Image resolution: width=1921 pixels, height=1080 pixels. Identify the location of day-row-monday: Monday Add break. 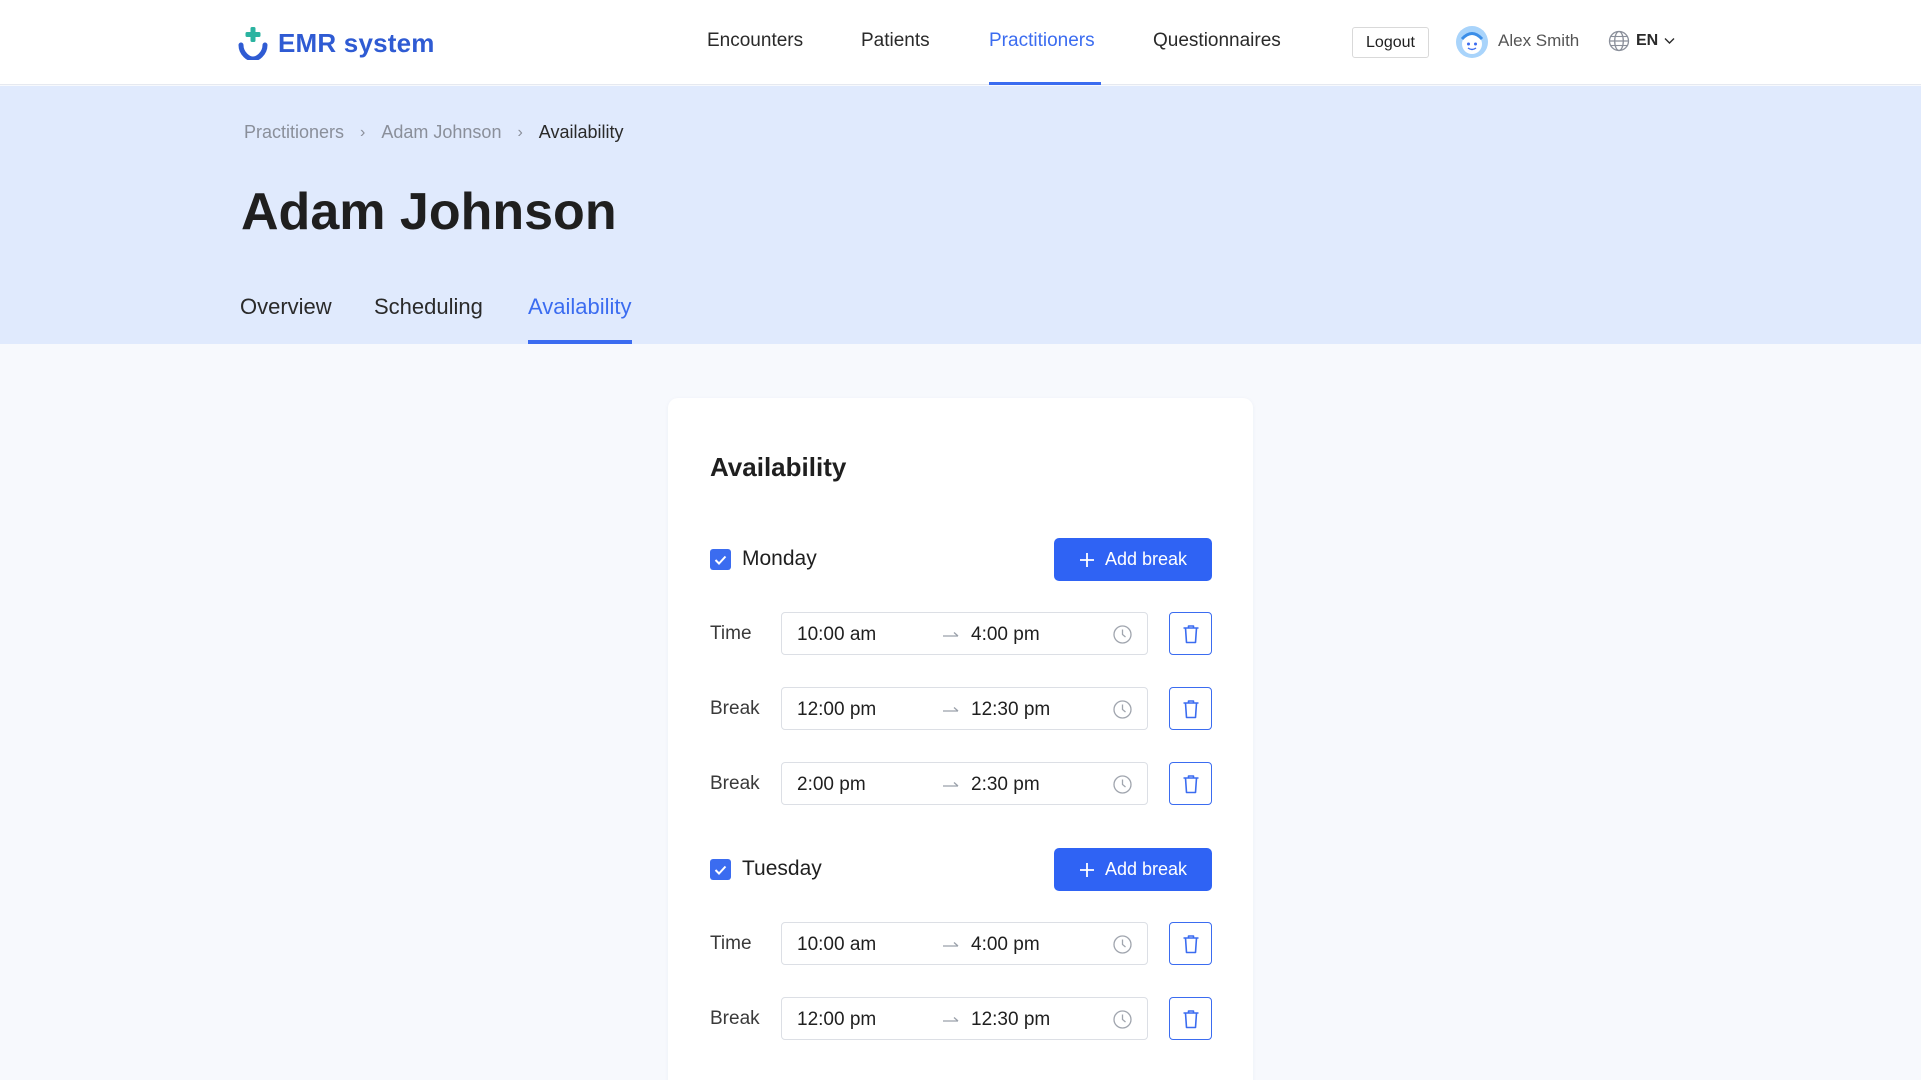
(961, 559).